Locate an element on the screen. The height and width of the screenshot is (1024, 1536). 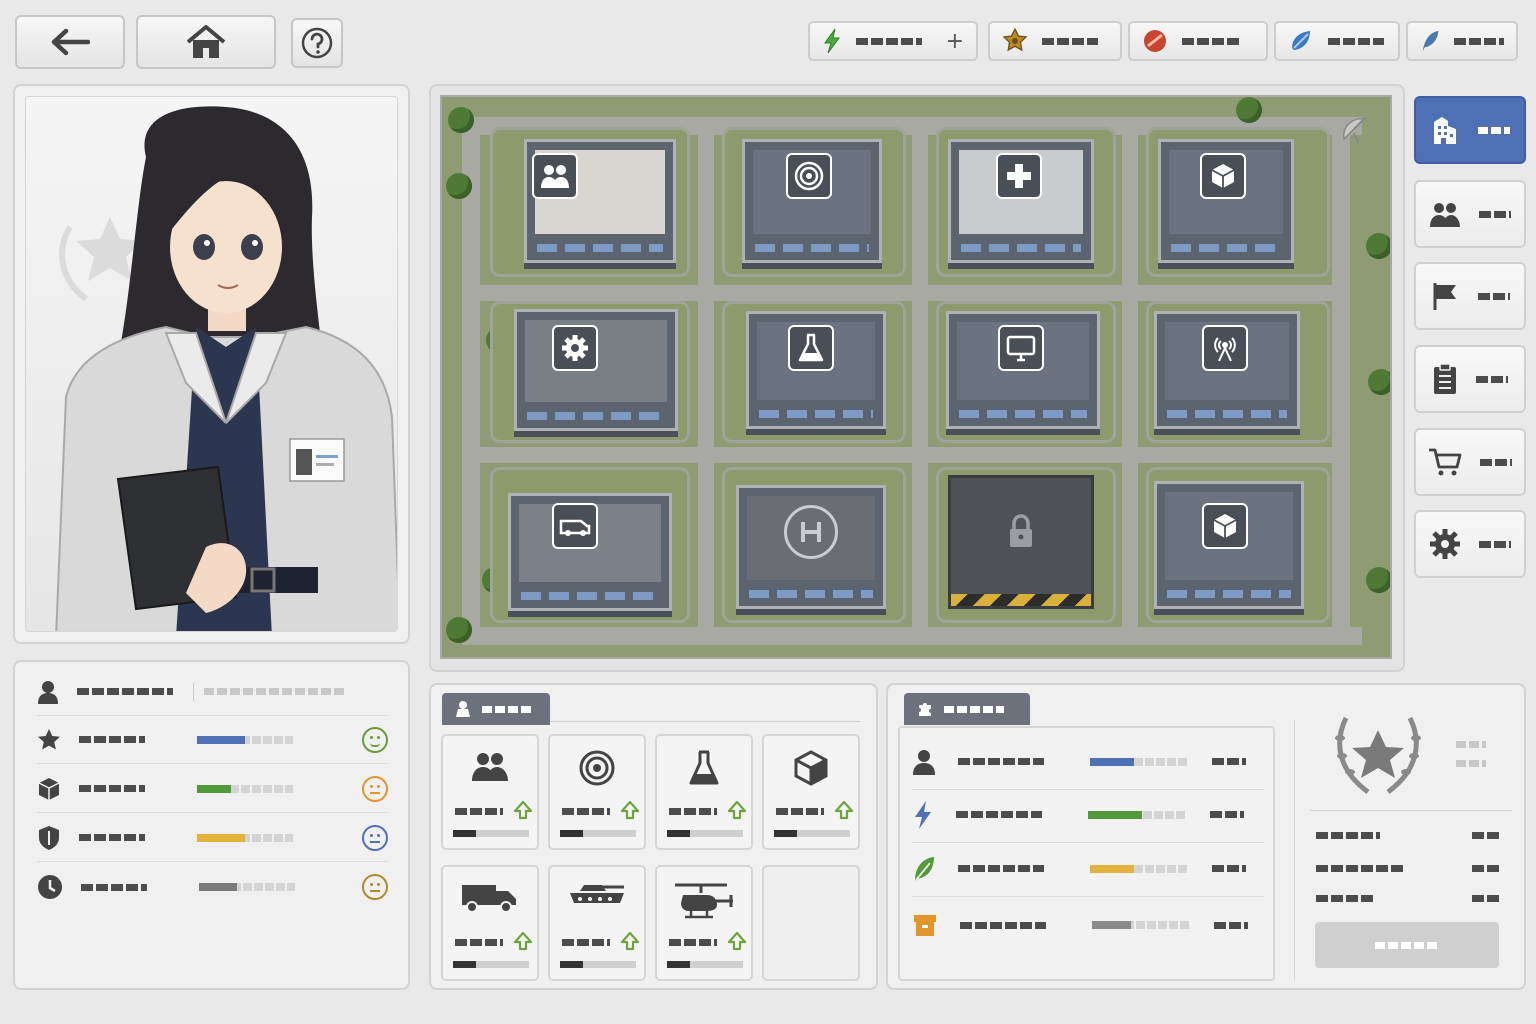
stat-row-name is located at coordinates (212, 692).